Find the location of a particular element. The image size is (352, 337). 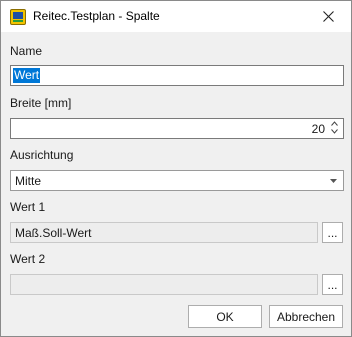

close-icon is located at coordinates (328, 16).